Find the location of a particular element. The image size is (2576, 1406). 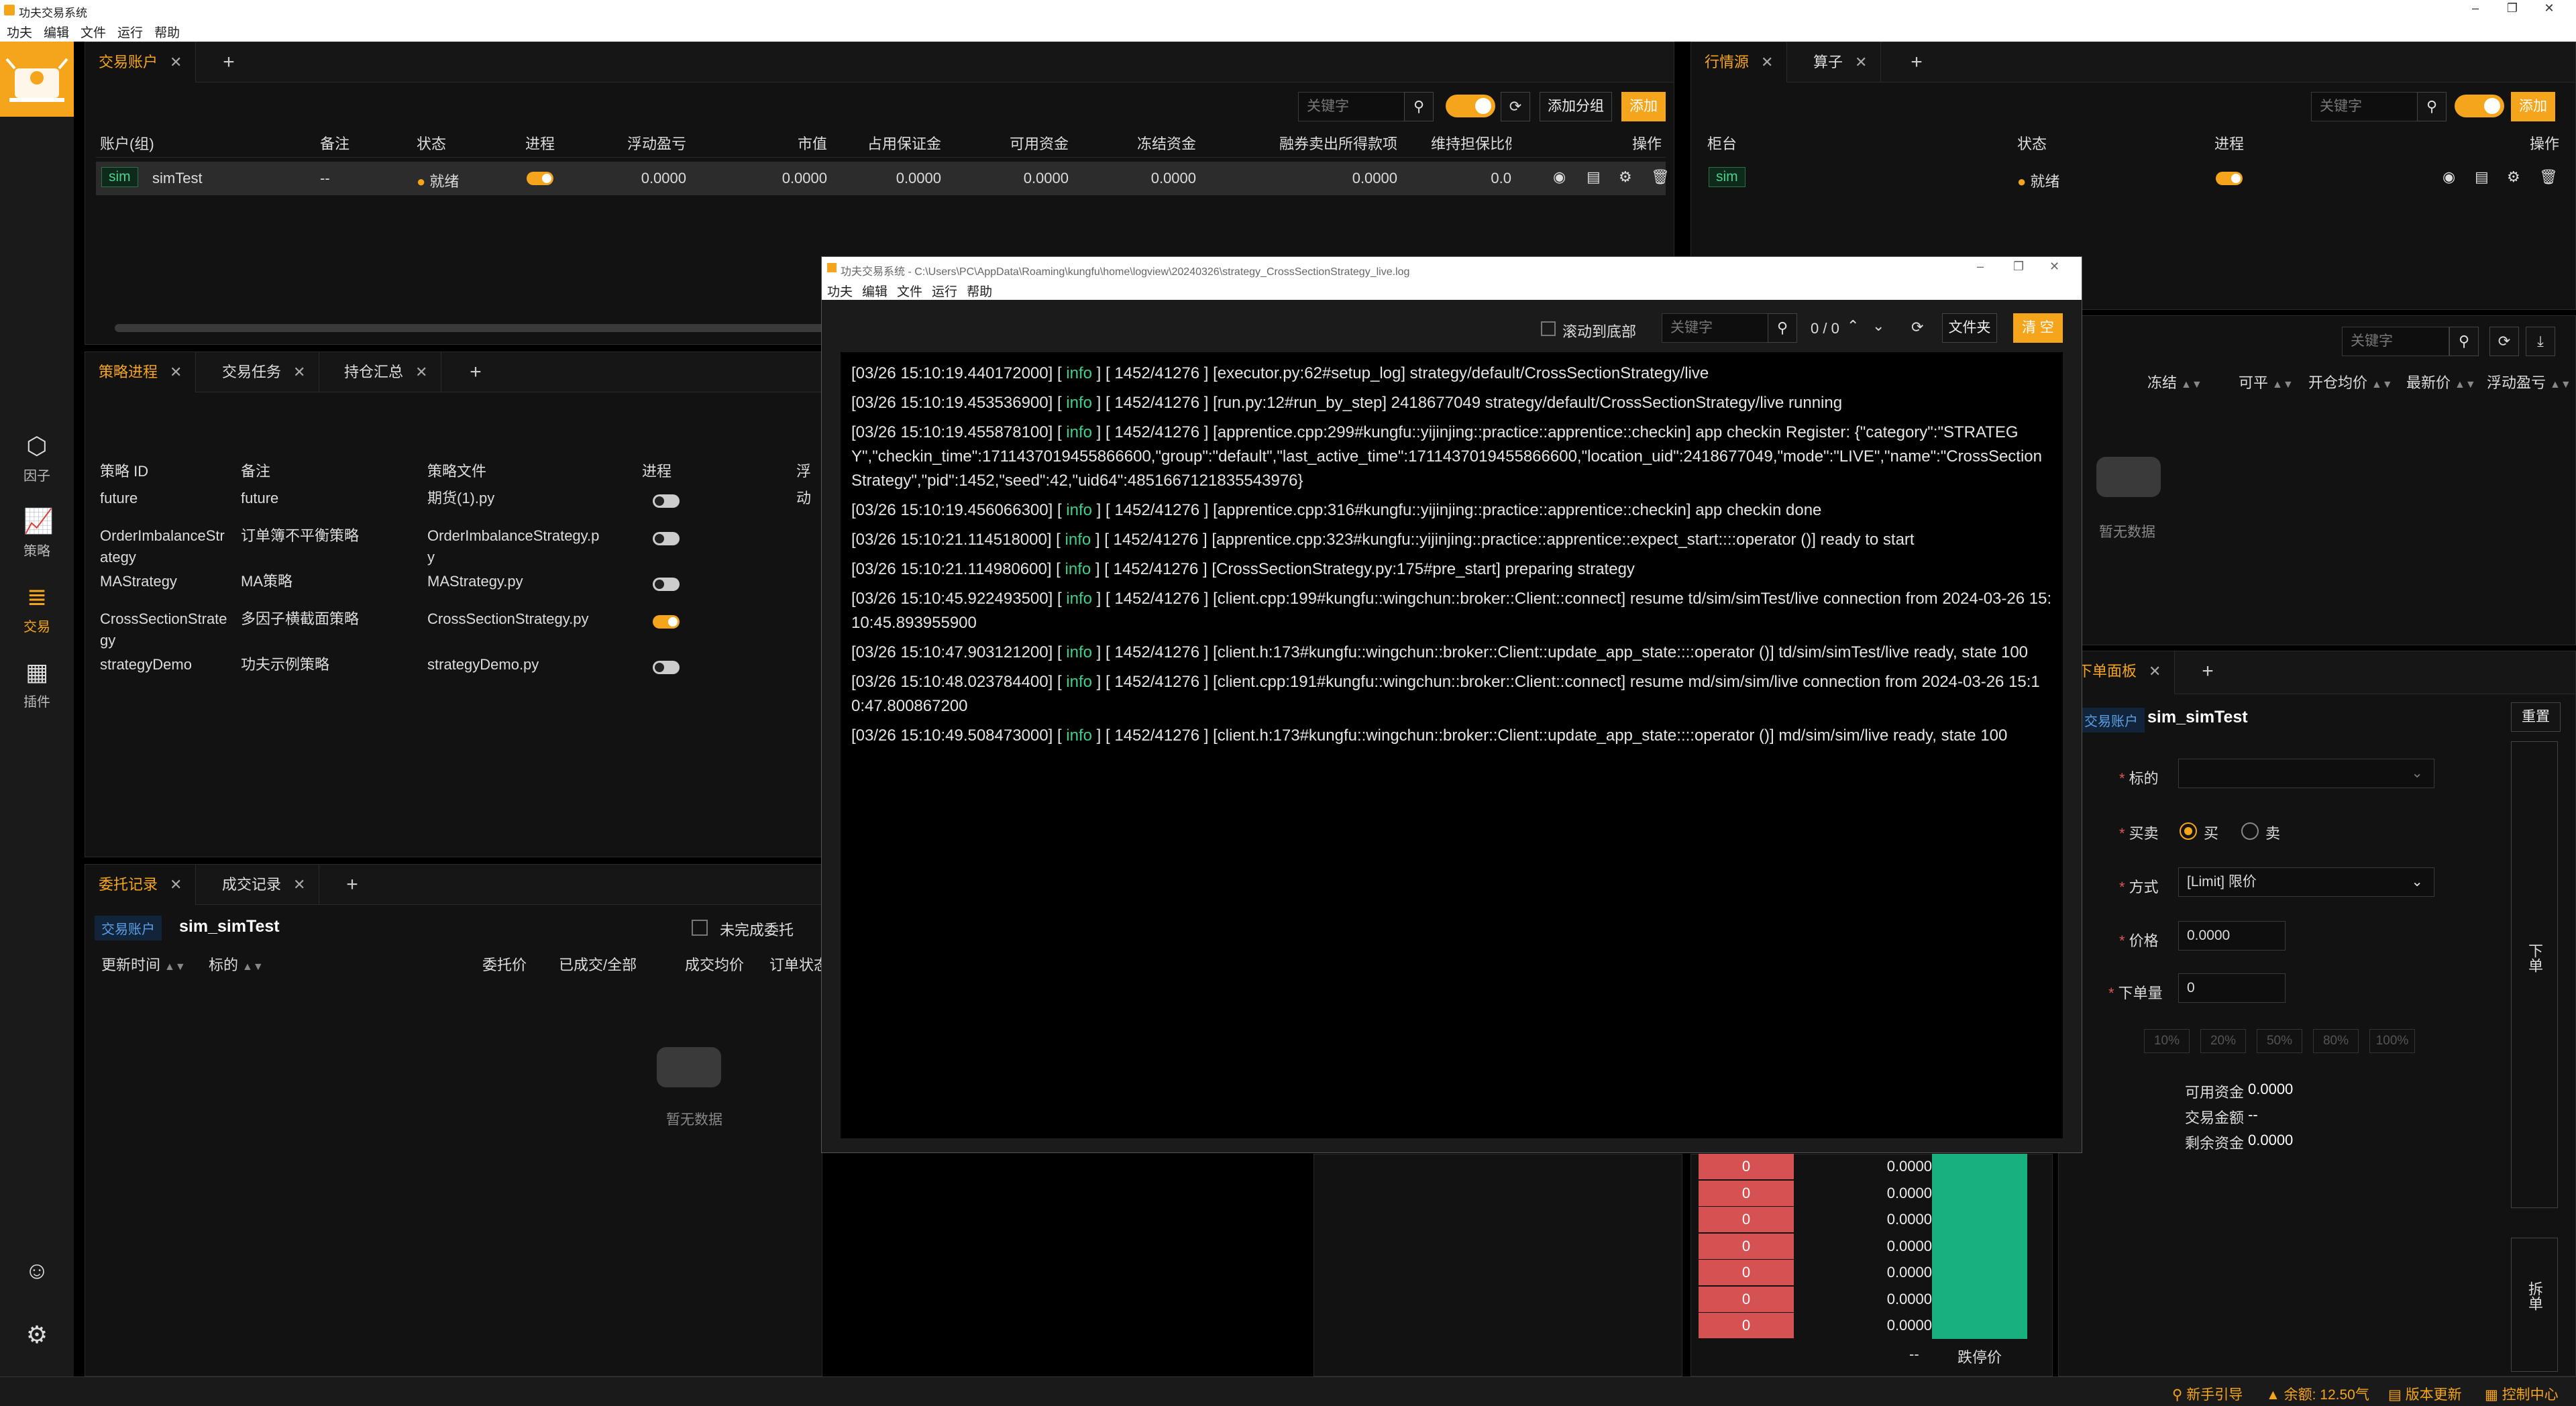

col-update-time: 更新时间 ▲▼ is located at coordinates (143, 965).